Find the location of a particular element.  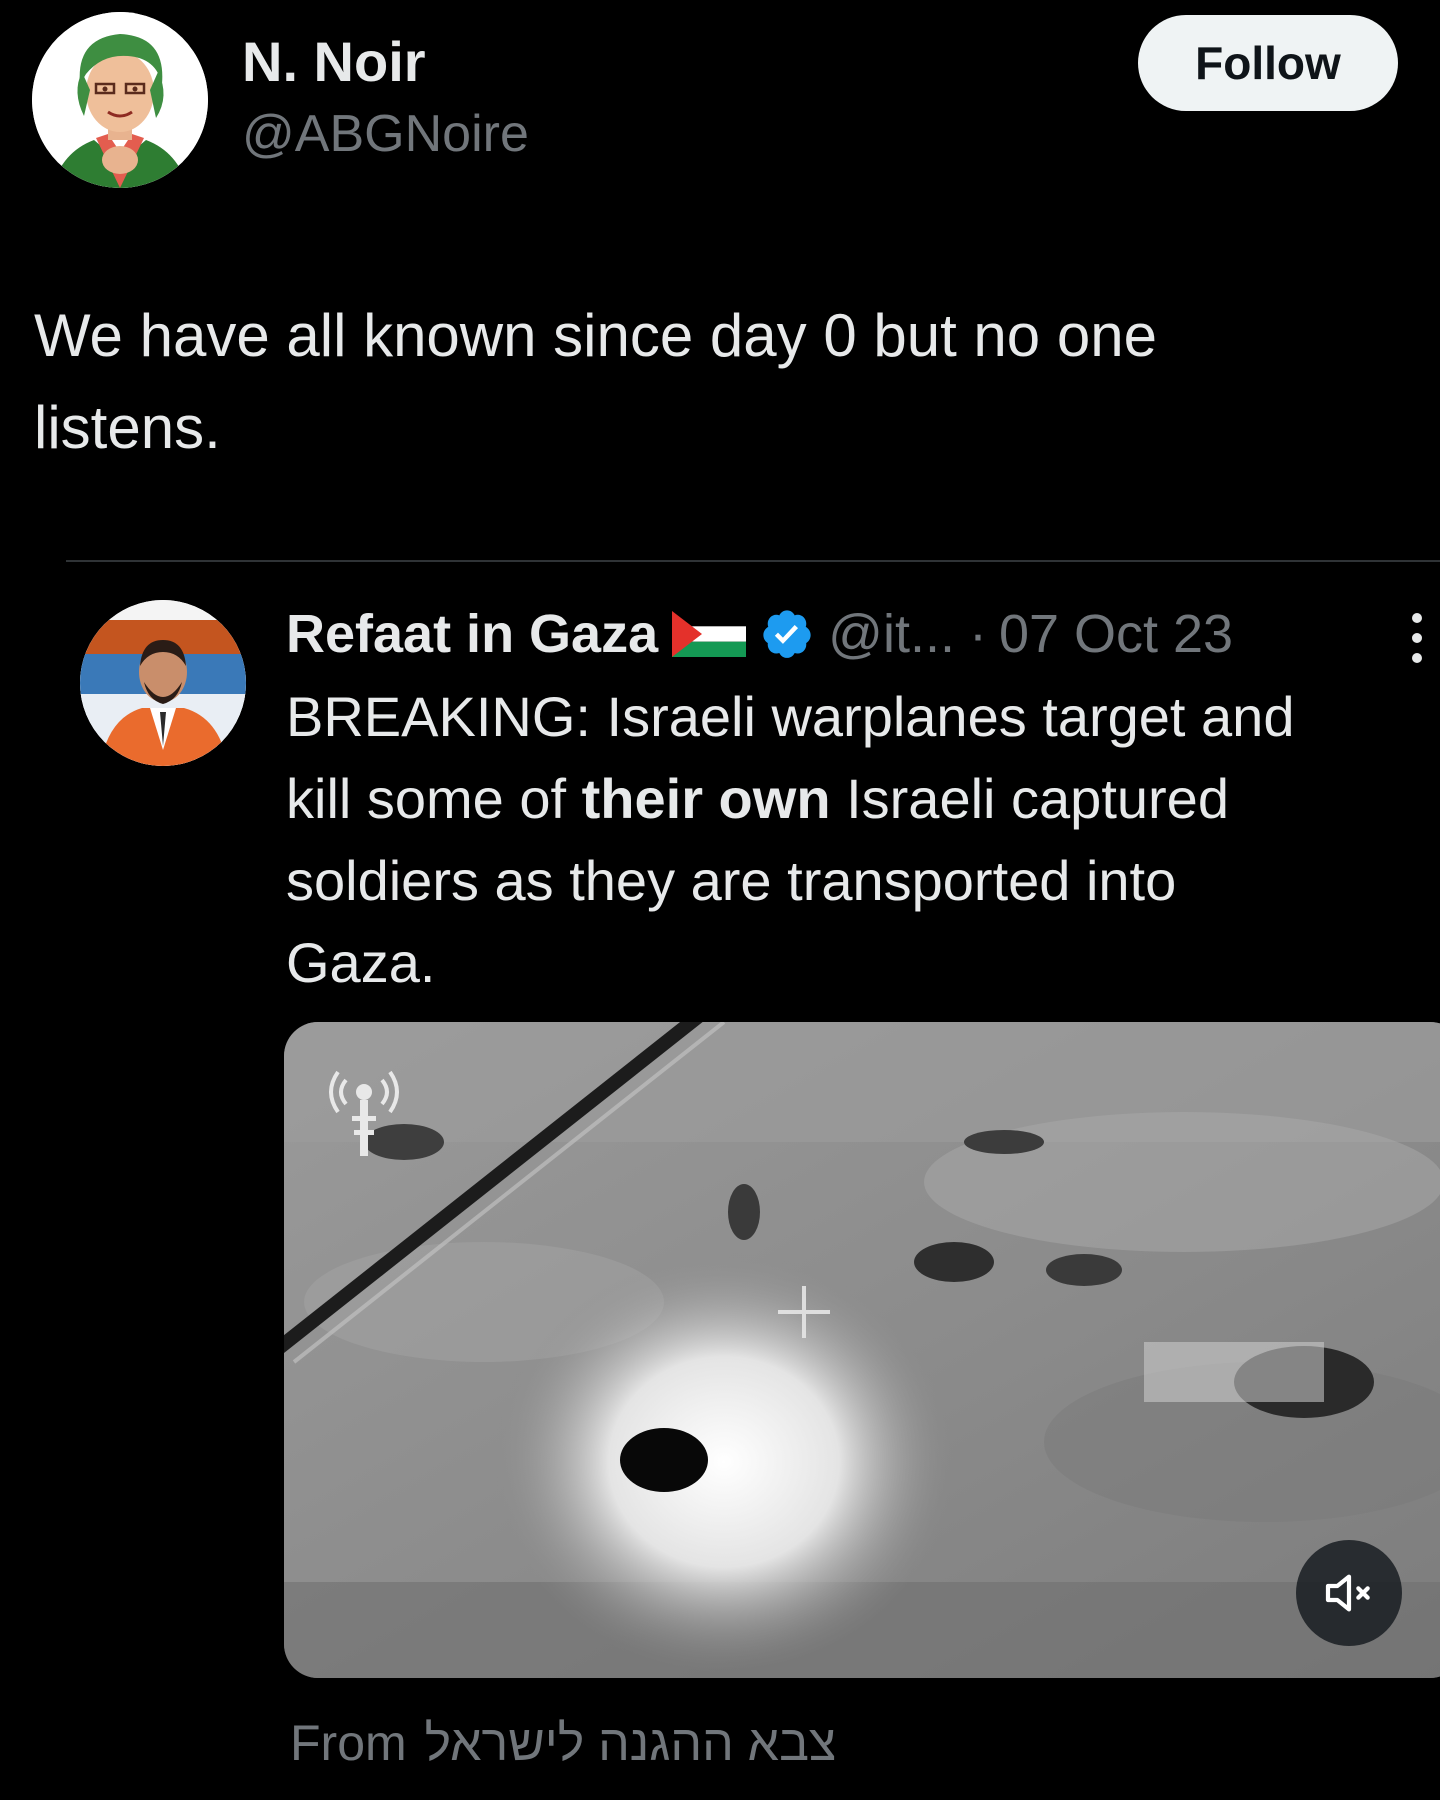

quoted-text-segment: Israeli captured is located at coordinates (1029, 798).